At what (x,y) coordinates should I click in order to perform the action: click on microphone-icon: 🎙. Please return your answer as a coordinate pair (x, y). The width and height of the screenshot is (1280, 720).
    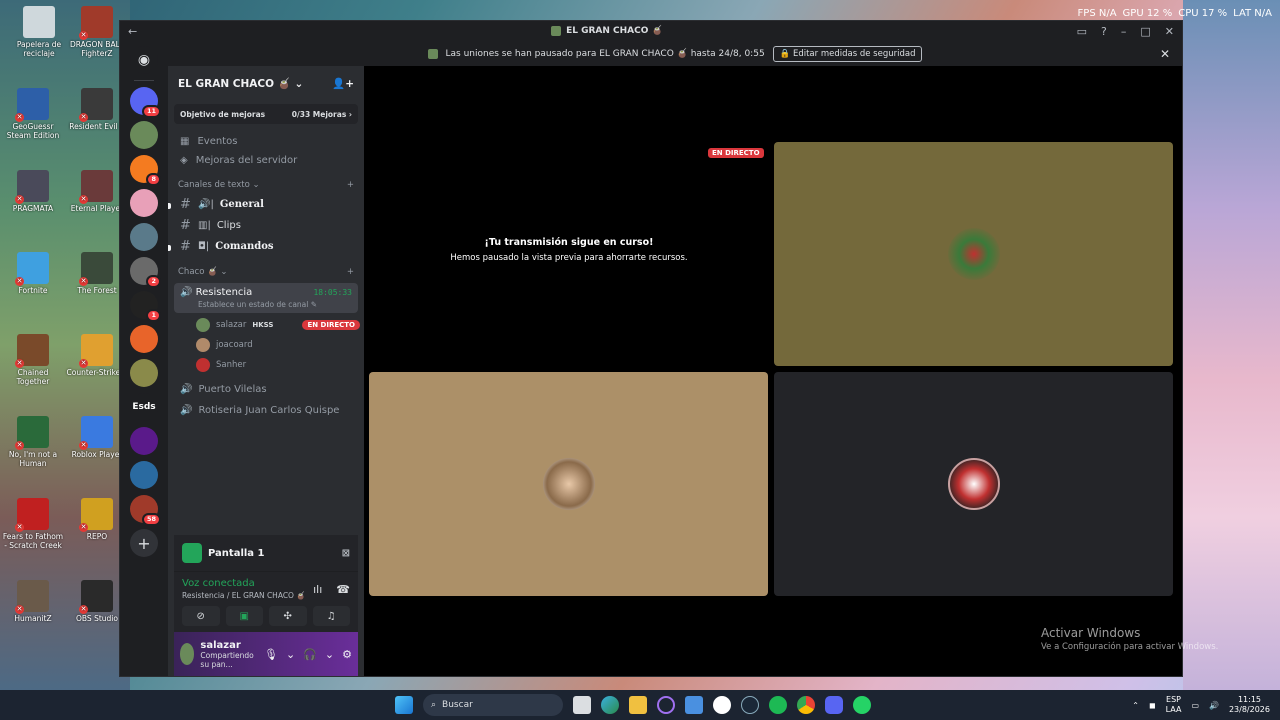
    Looking at the image, I should click on (271, 654).